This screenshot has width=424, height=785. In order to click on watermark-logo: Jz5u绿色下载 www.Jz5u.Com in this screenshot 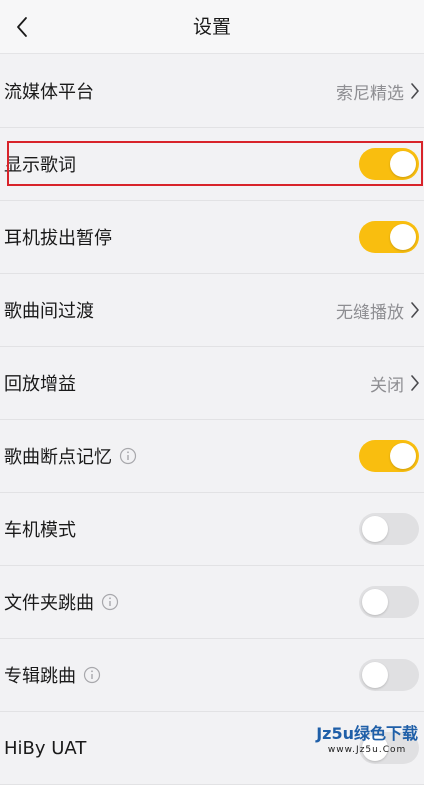, I will do `click(367, 742)`.